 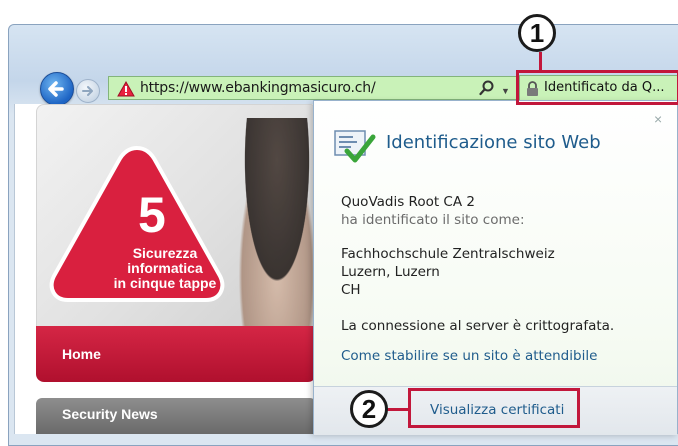 I want to click on forward-arrow-icon, so click(x=87, y=91).